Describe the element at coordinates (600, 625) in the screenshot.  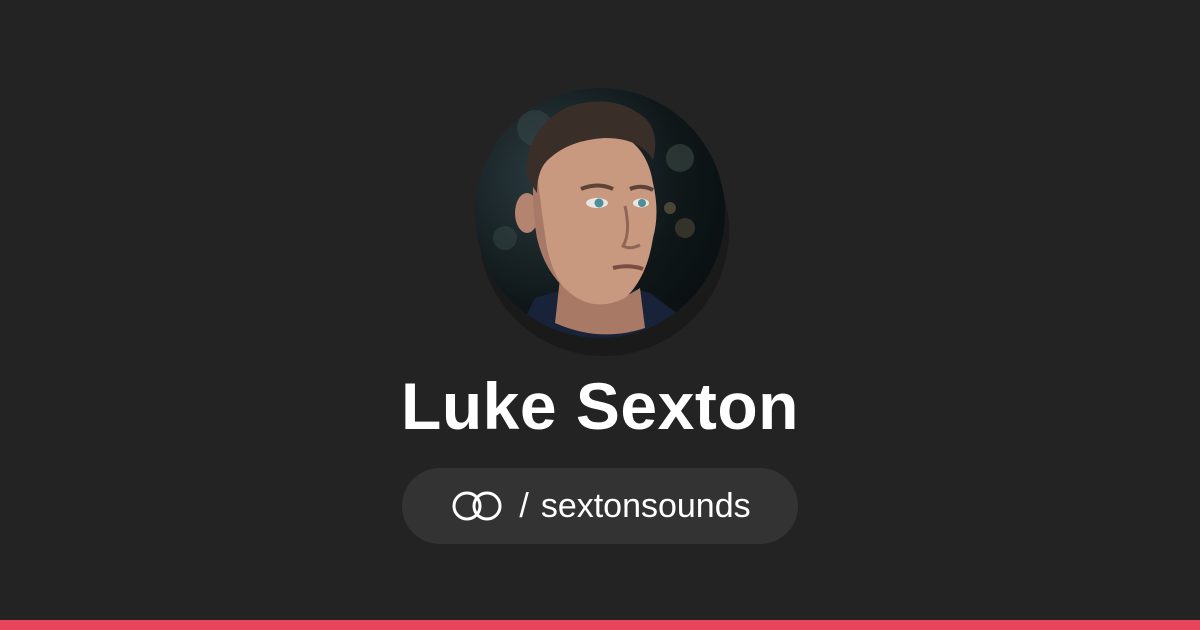
I see `accent-bar` at that location.